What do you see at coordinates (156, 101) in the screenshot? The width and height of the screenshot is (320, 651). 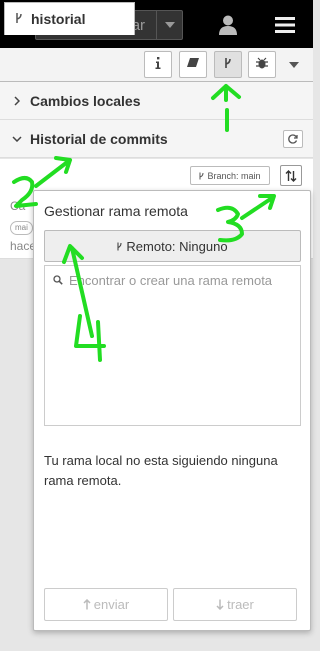 I see `section-local-changes: Cambios locales` at bounding box center [156, 101].